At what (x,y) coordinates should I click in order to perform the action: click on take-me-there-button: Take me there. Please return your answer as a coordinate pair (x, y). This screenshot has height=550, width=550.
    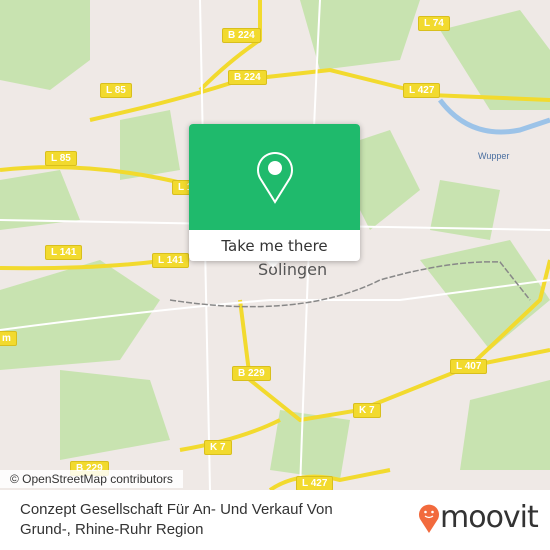
    Looking at the image, I should click on (274, 245).